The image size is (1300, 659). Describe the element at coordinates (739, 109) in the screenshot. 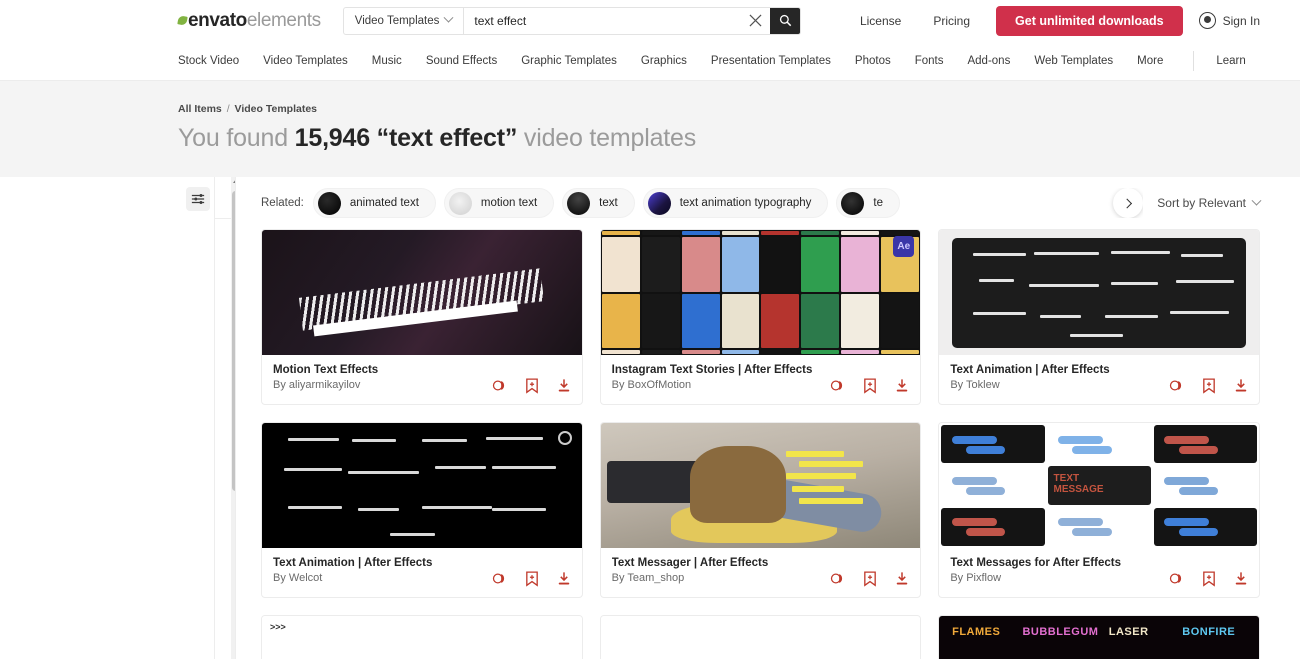

I see `breadcrumb: All Items / Video Templates` at that location.